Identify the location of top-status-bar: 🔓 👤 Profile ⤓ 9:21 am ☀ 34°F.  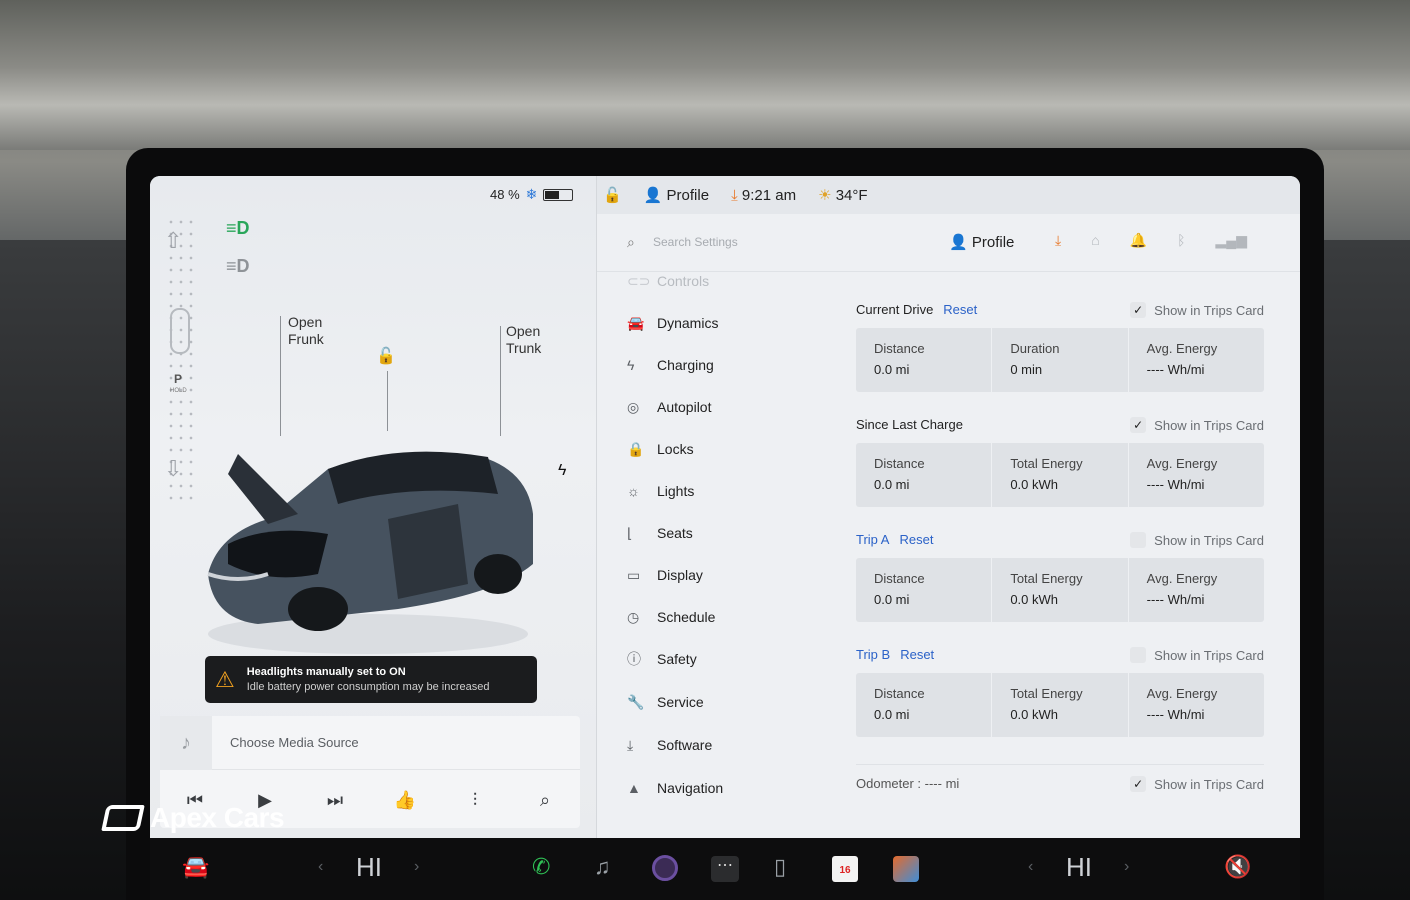
(948, 195).